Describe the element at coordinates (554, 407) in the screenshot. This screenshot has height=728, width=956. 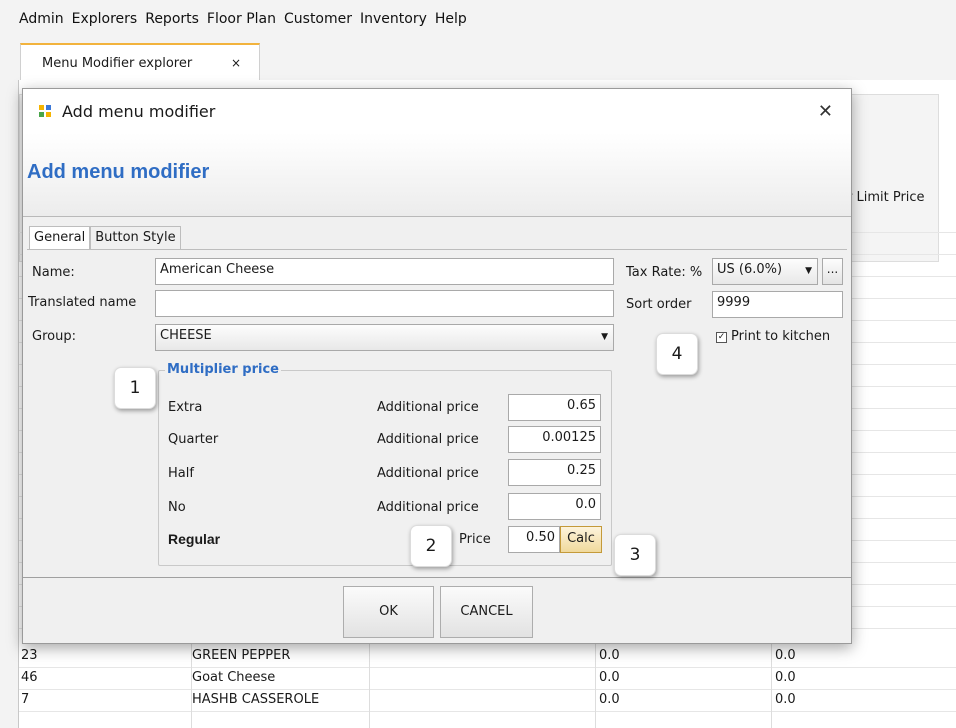
I see `extra-price-input: 0.65` at that location.